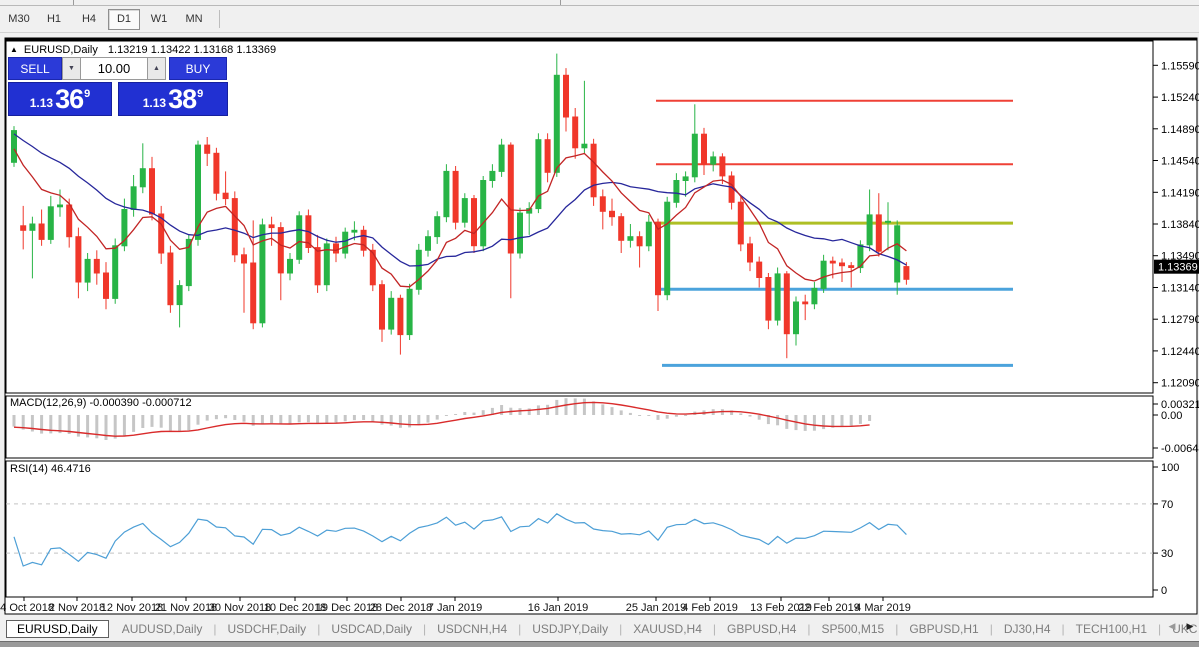 The height and width of the screenshot is (647, 1199). I want to click on svg-text: 1.14540, so click(1180, 162).